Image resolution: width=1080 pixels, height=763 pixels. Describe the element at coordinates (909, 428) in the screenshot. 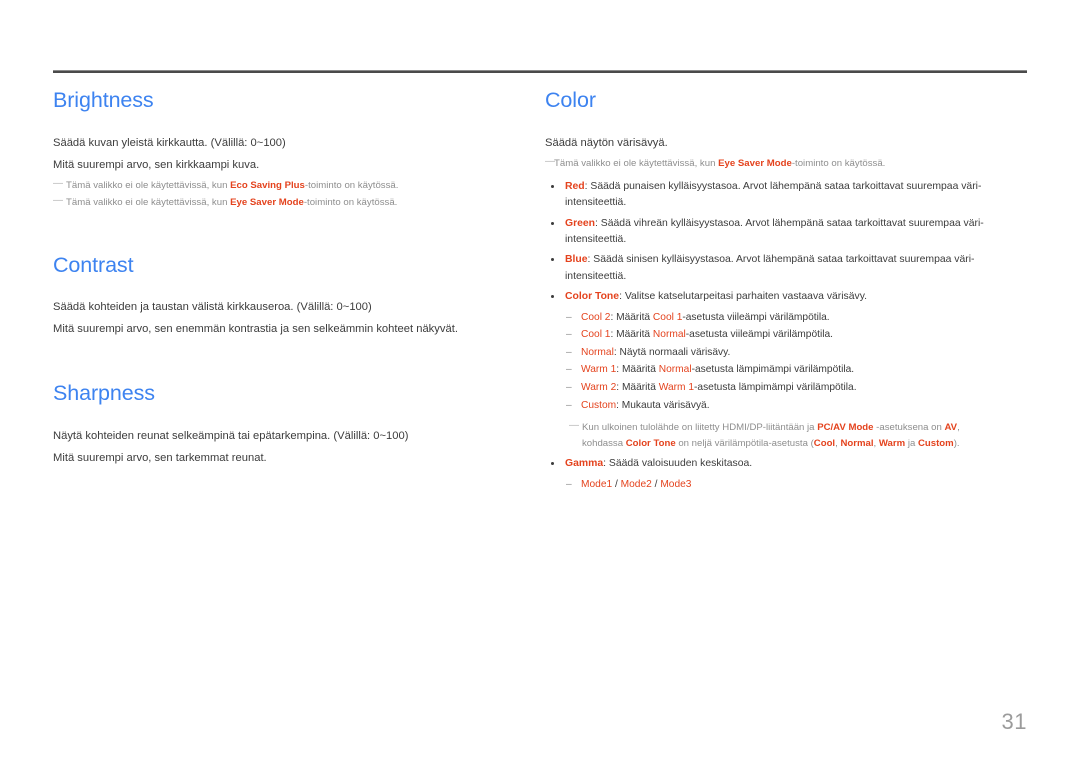

I see `av-note-part-2: -asetuksena on` at that location.